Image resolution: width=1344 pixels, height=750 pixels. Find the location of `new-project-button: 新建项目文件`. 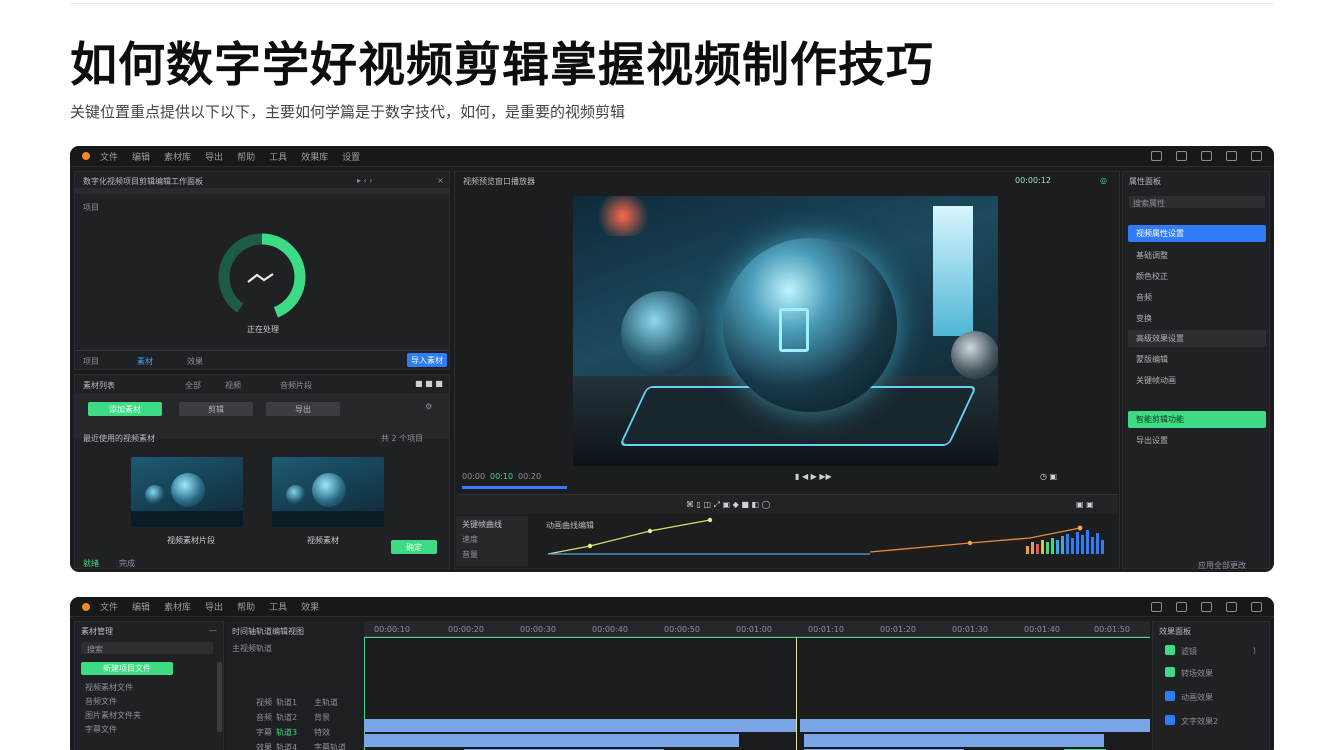

new-project-button: 新建项目文件 is located at coordinates (127, 668).